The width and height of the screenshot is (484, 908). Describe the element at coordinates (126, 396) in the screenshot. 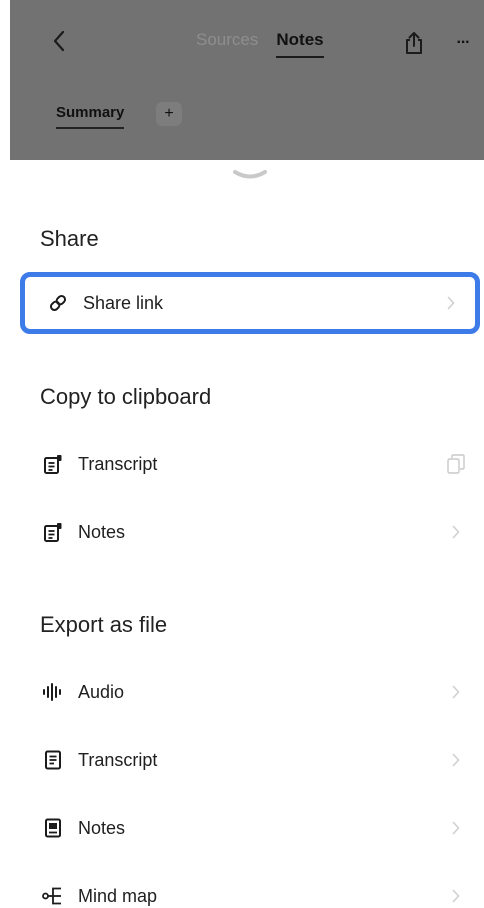

I see `clipboard-section-title: Copy to clipboard` at that location.